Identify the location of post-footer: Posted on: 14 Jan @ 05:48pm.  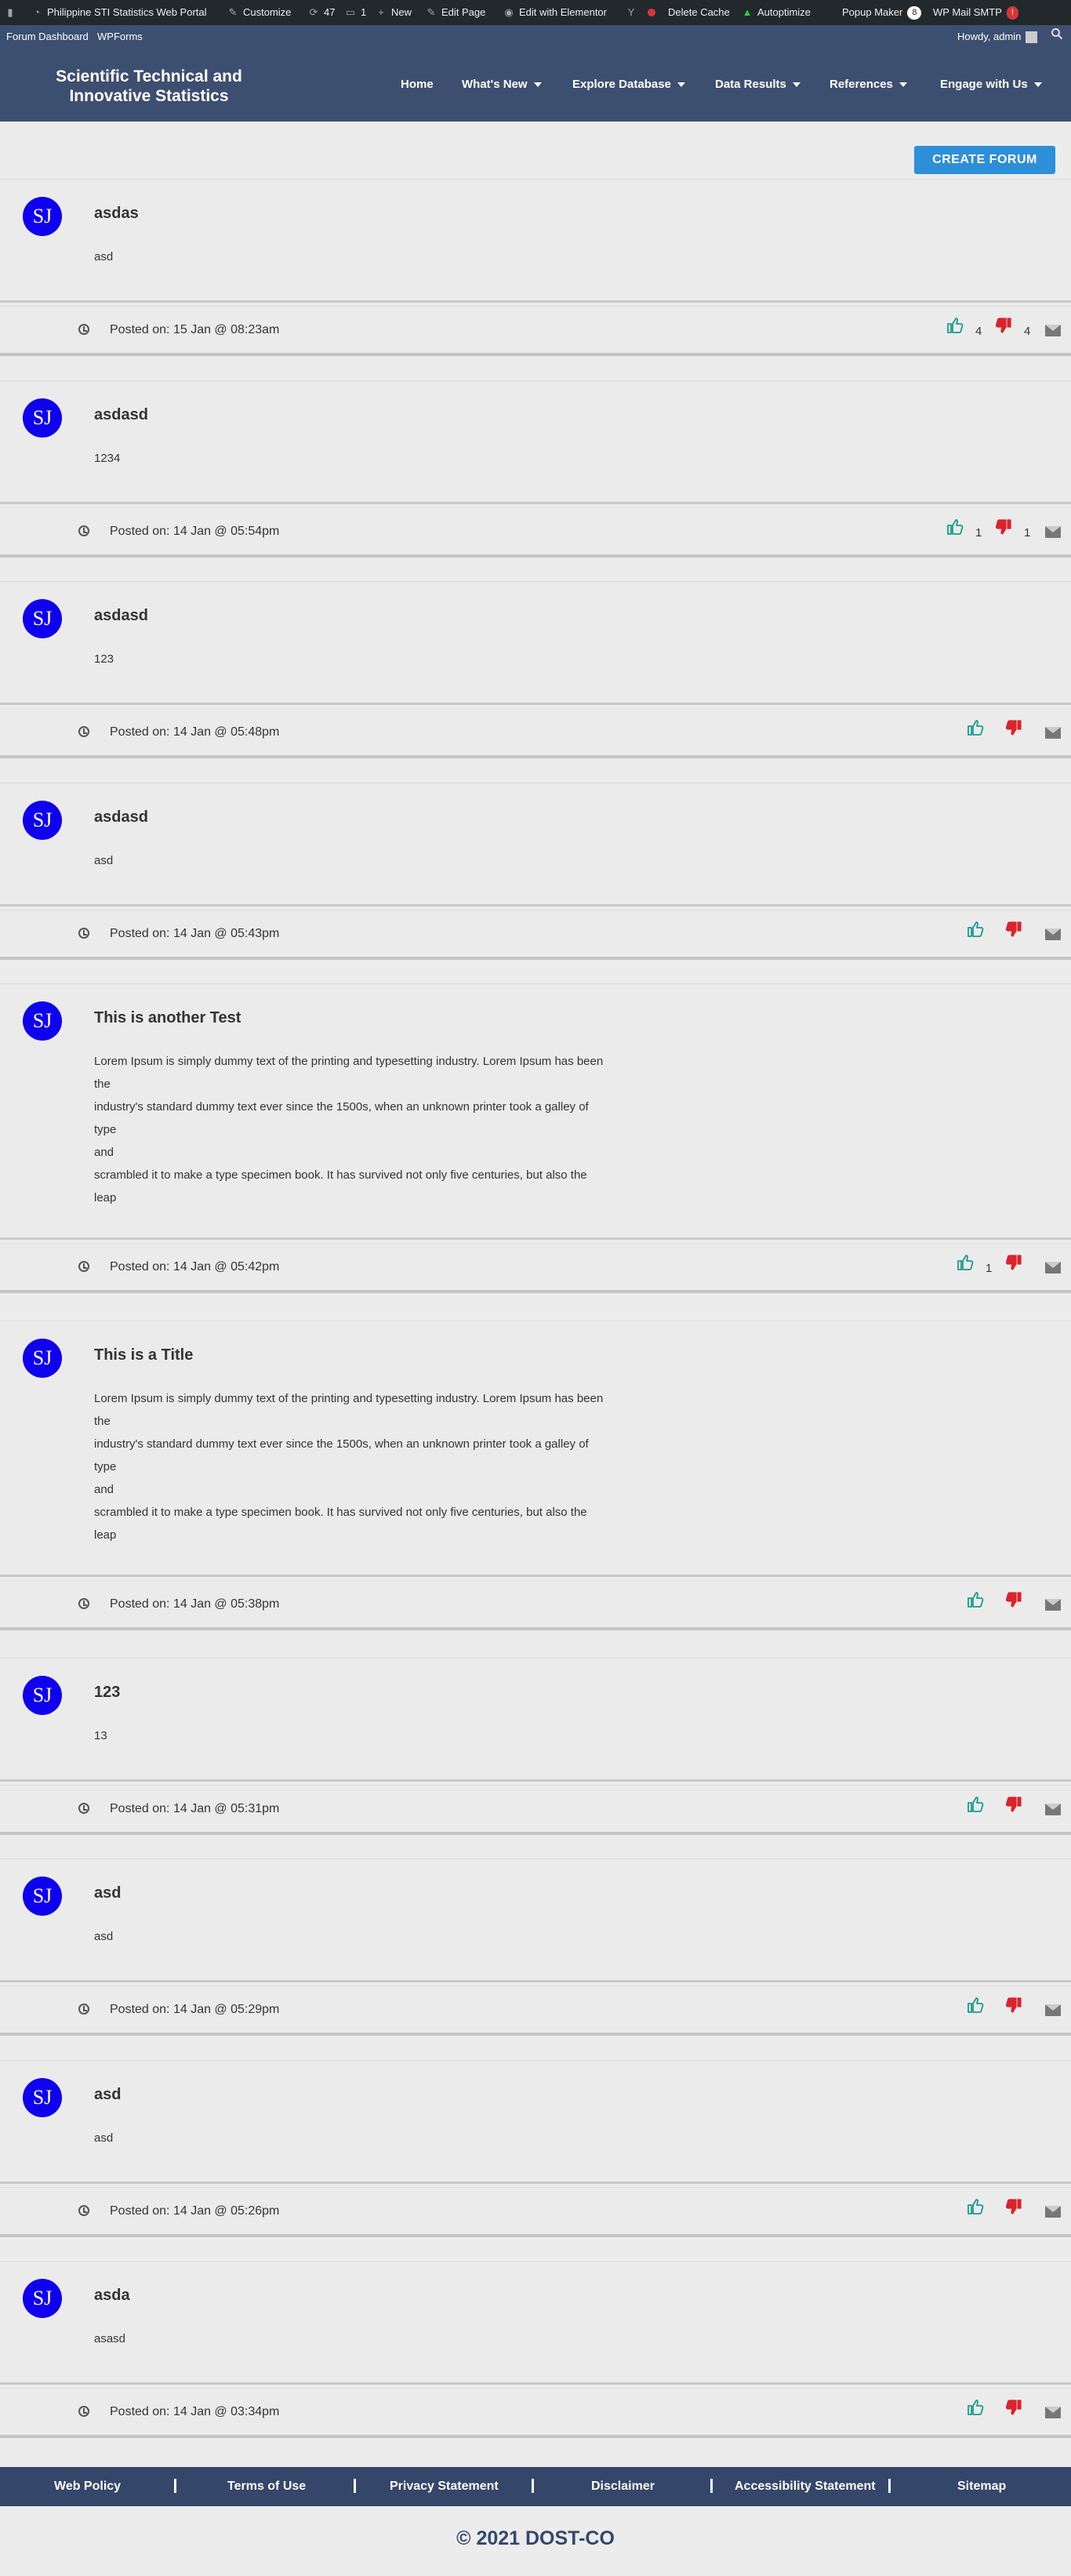
(535, 733).